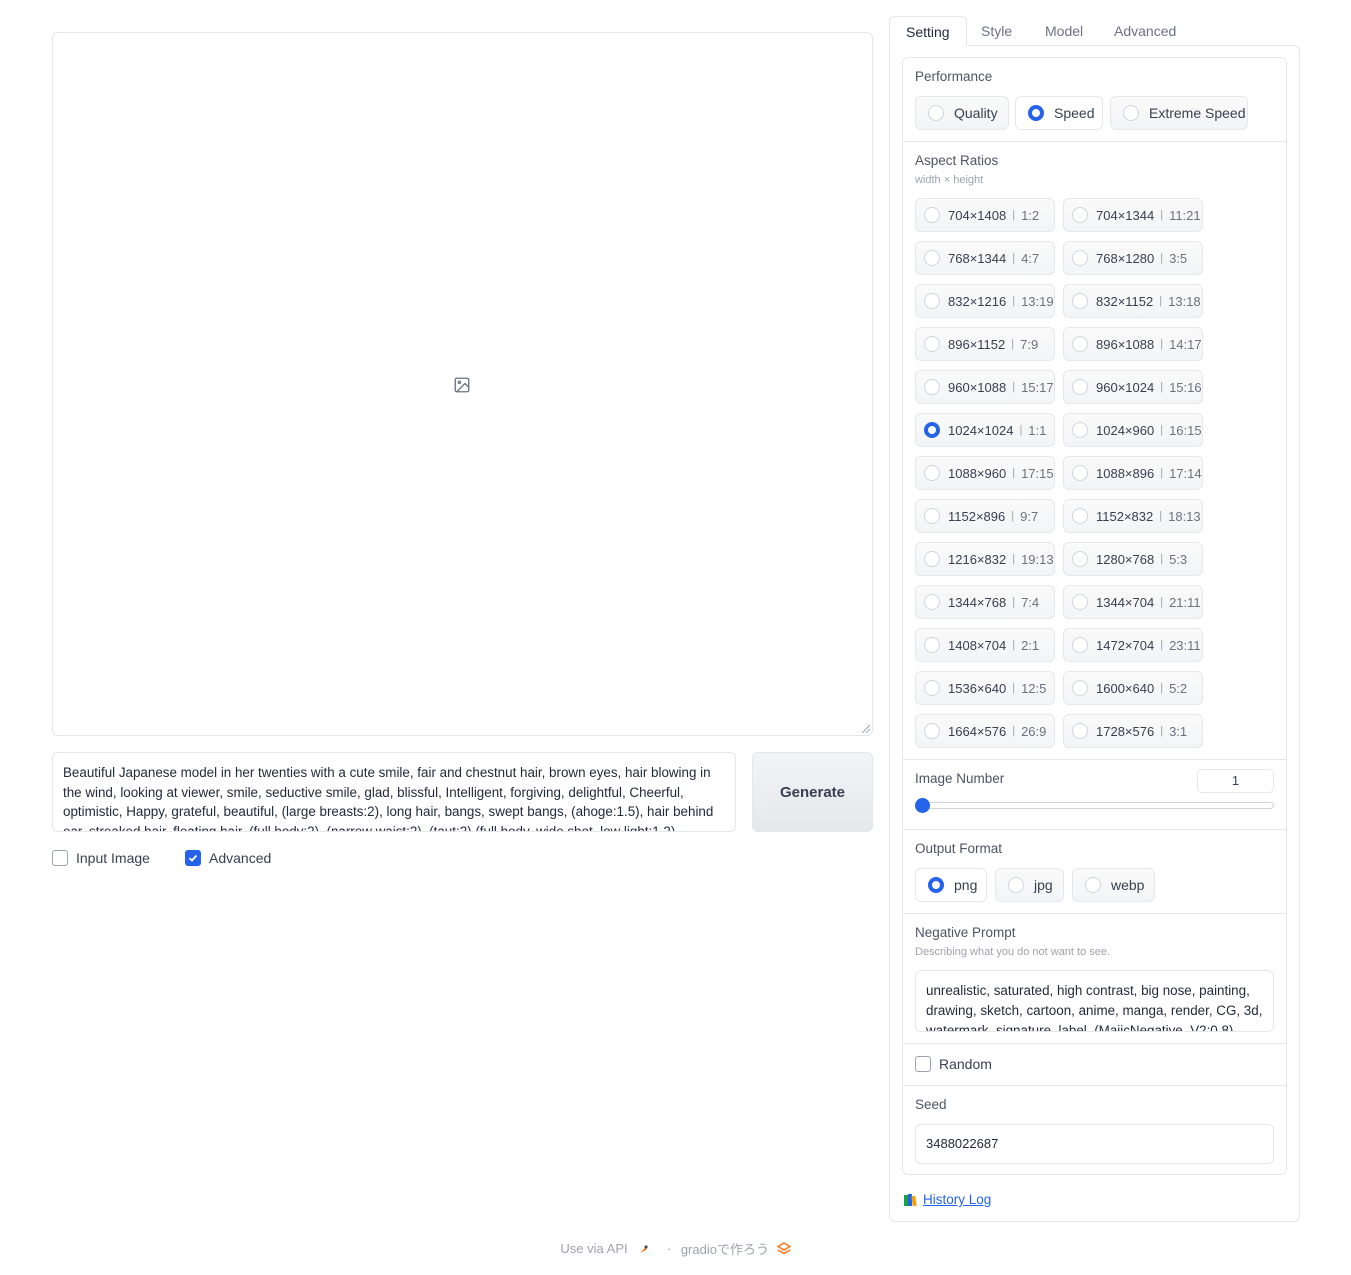 This screenshot has width=1351, height=1275. What do you see at coordinates (1029, 885) in the screenshot?
I see `format-jpg: jpg` at bounding box center [1029, 885].